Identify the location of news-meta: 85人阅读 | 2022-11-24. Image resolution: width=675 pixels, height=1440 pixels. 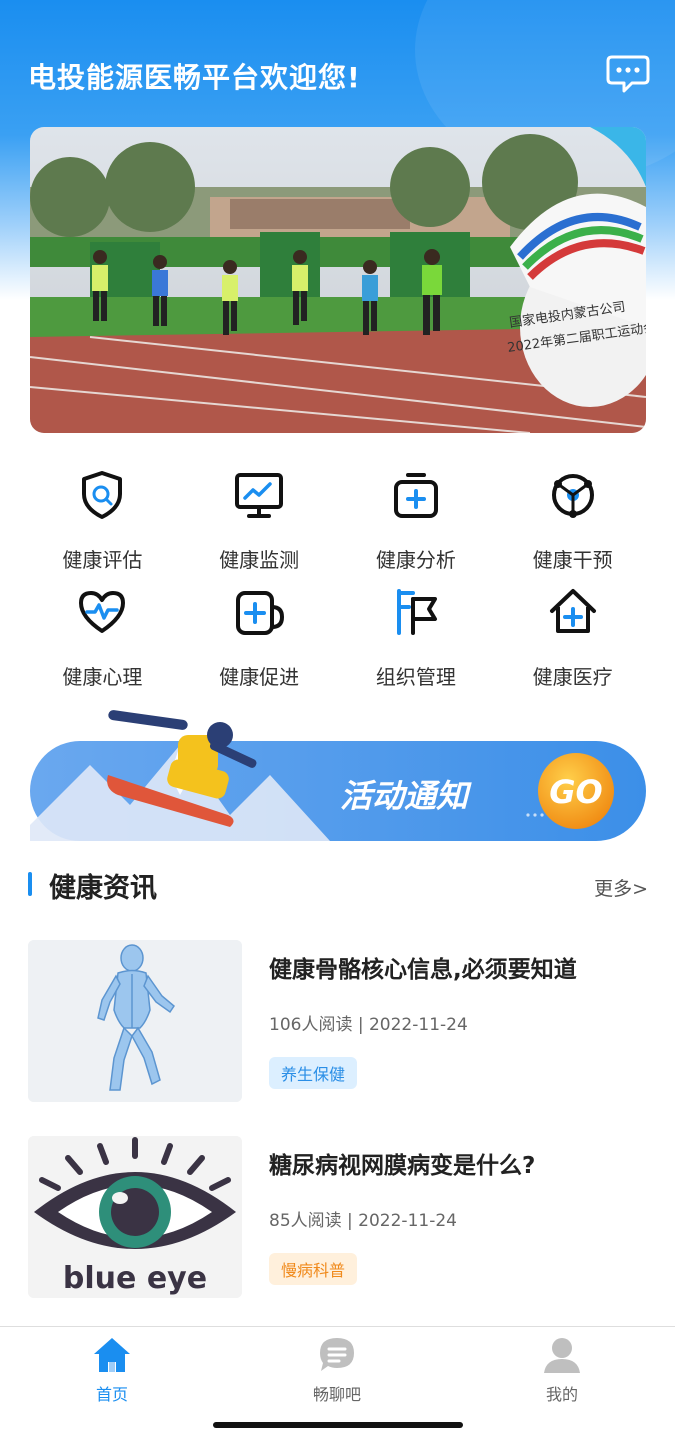
(363, 1221).